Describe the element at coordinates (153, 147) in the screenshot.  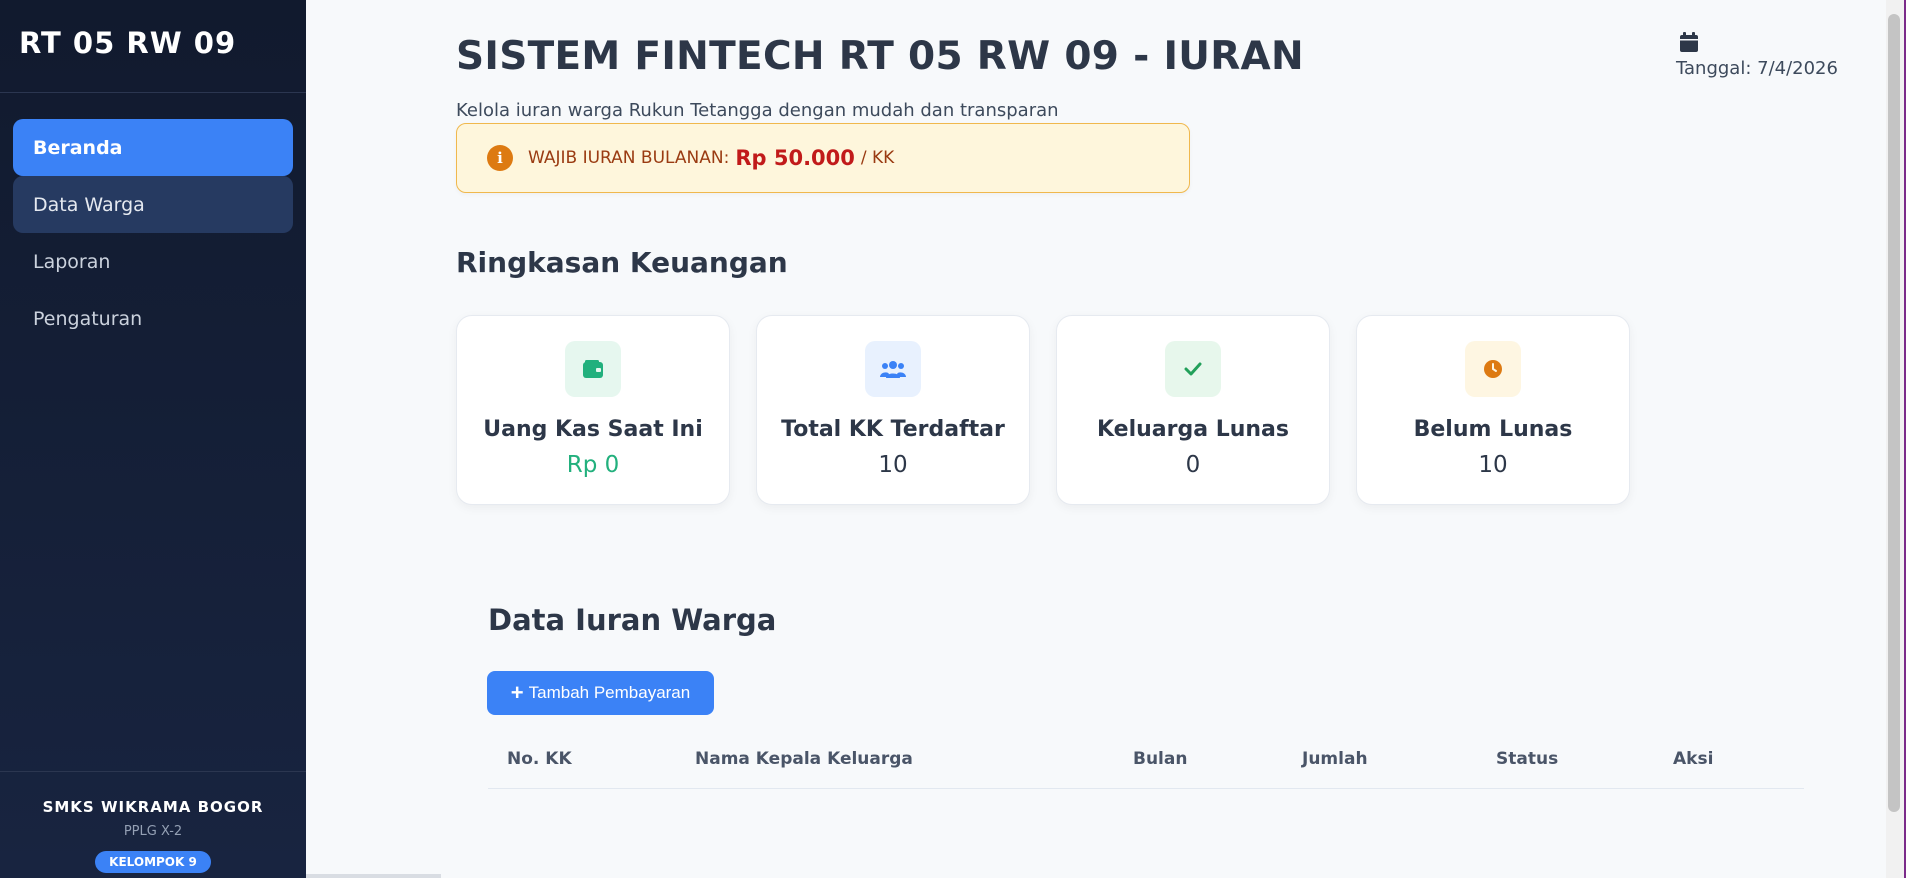
I see `sidebar-item-beranda: Beranda` at that location.